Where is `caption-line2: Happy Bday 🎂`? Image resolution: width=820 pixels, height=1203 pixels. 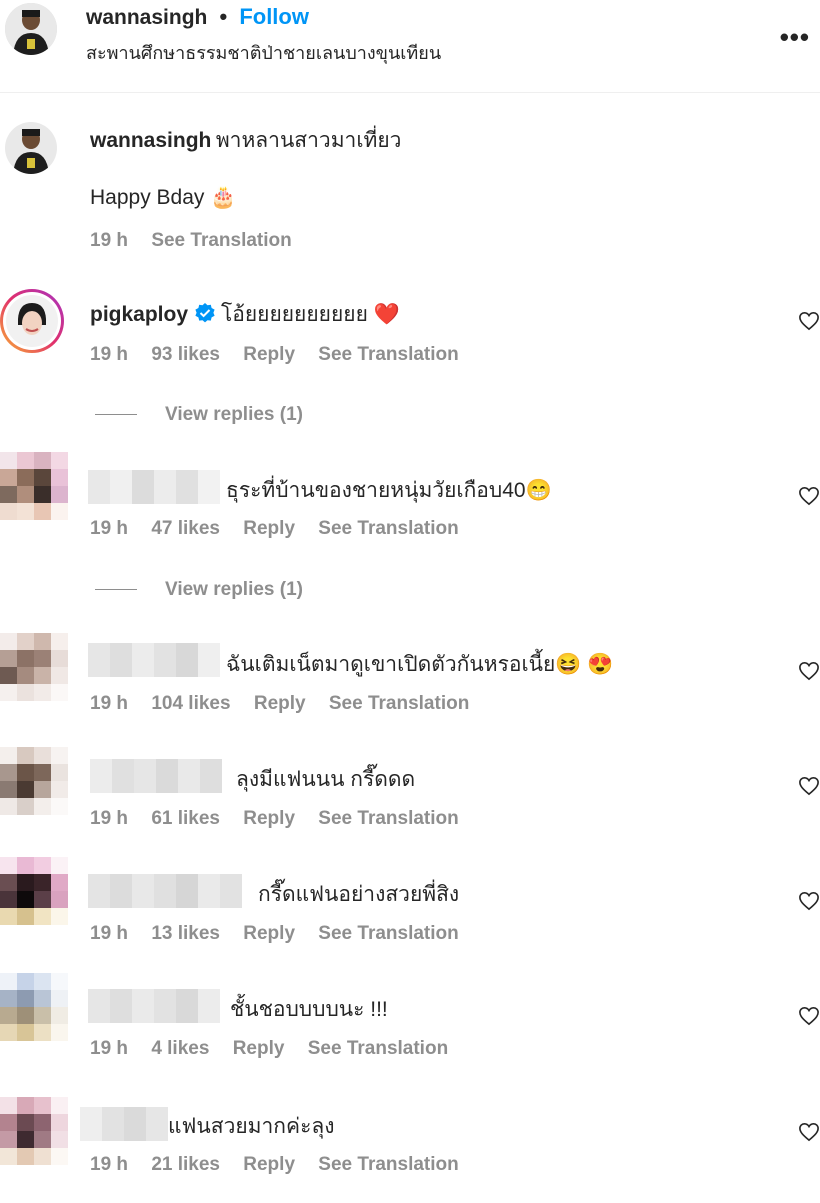
caption-line2: Happy Bday 🎂 is located at coordinates (163, 197).